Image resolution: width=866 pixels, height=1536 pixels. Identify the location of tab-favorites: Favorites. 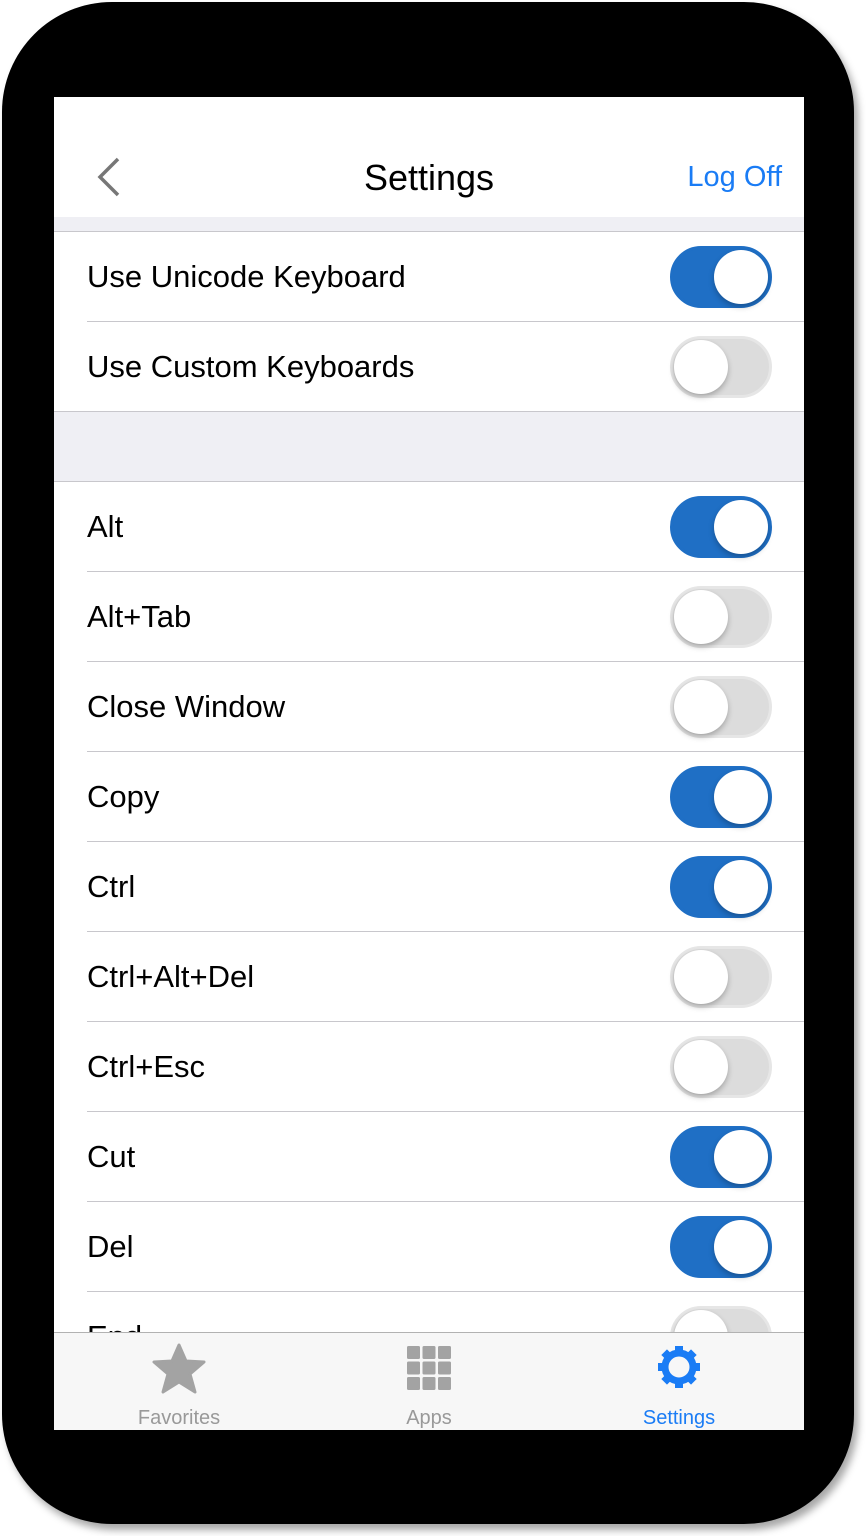
(179, 1381).